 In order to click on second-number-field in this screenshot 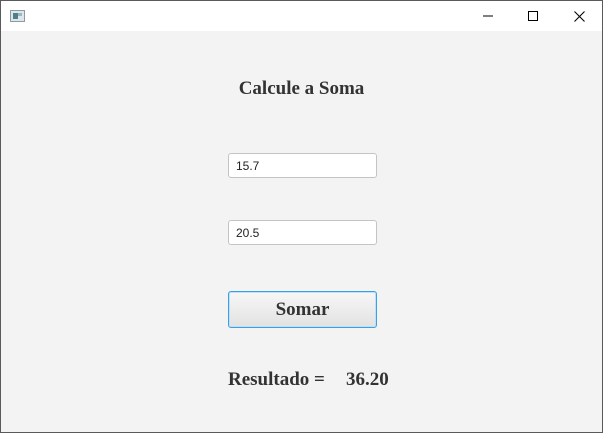, I will do `click(302, 232)`.